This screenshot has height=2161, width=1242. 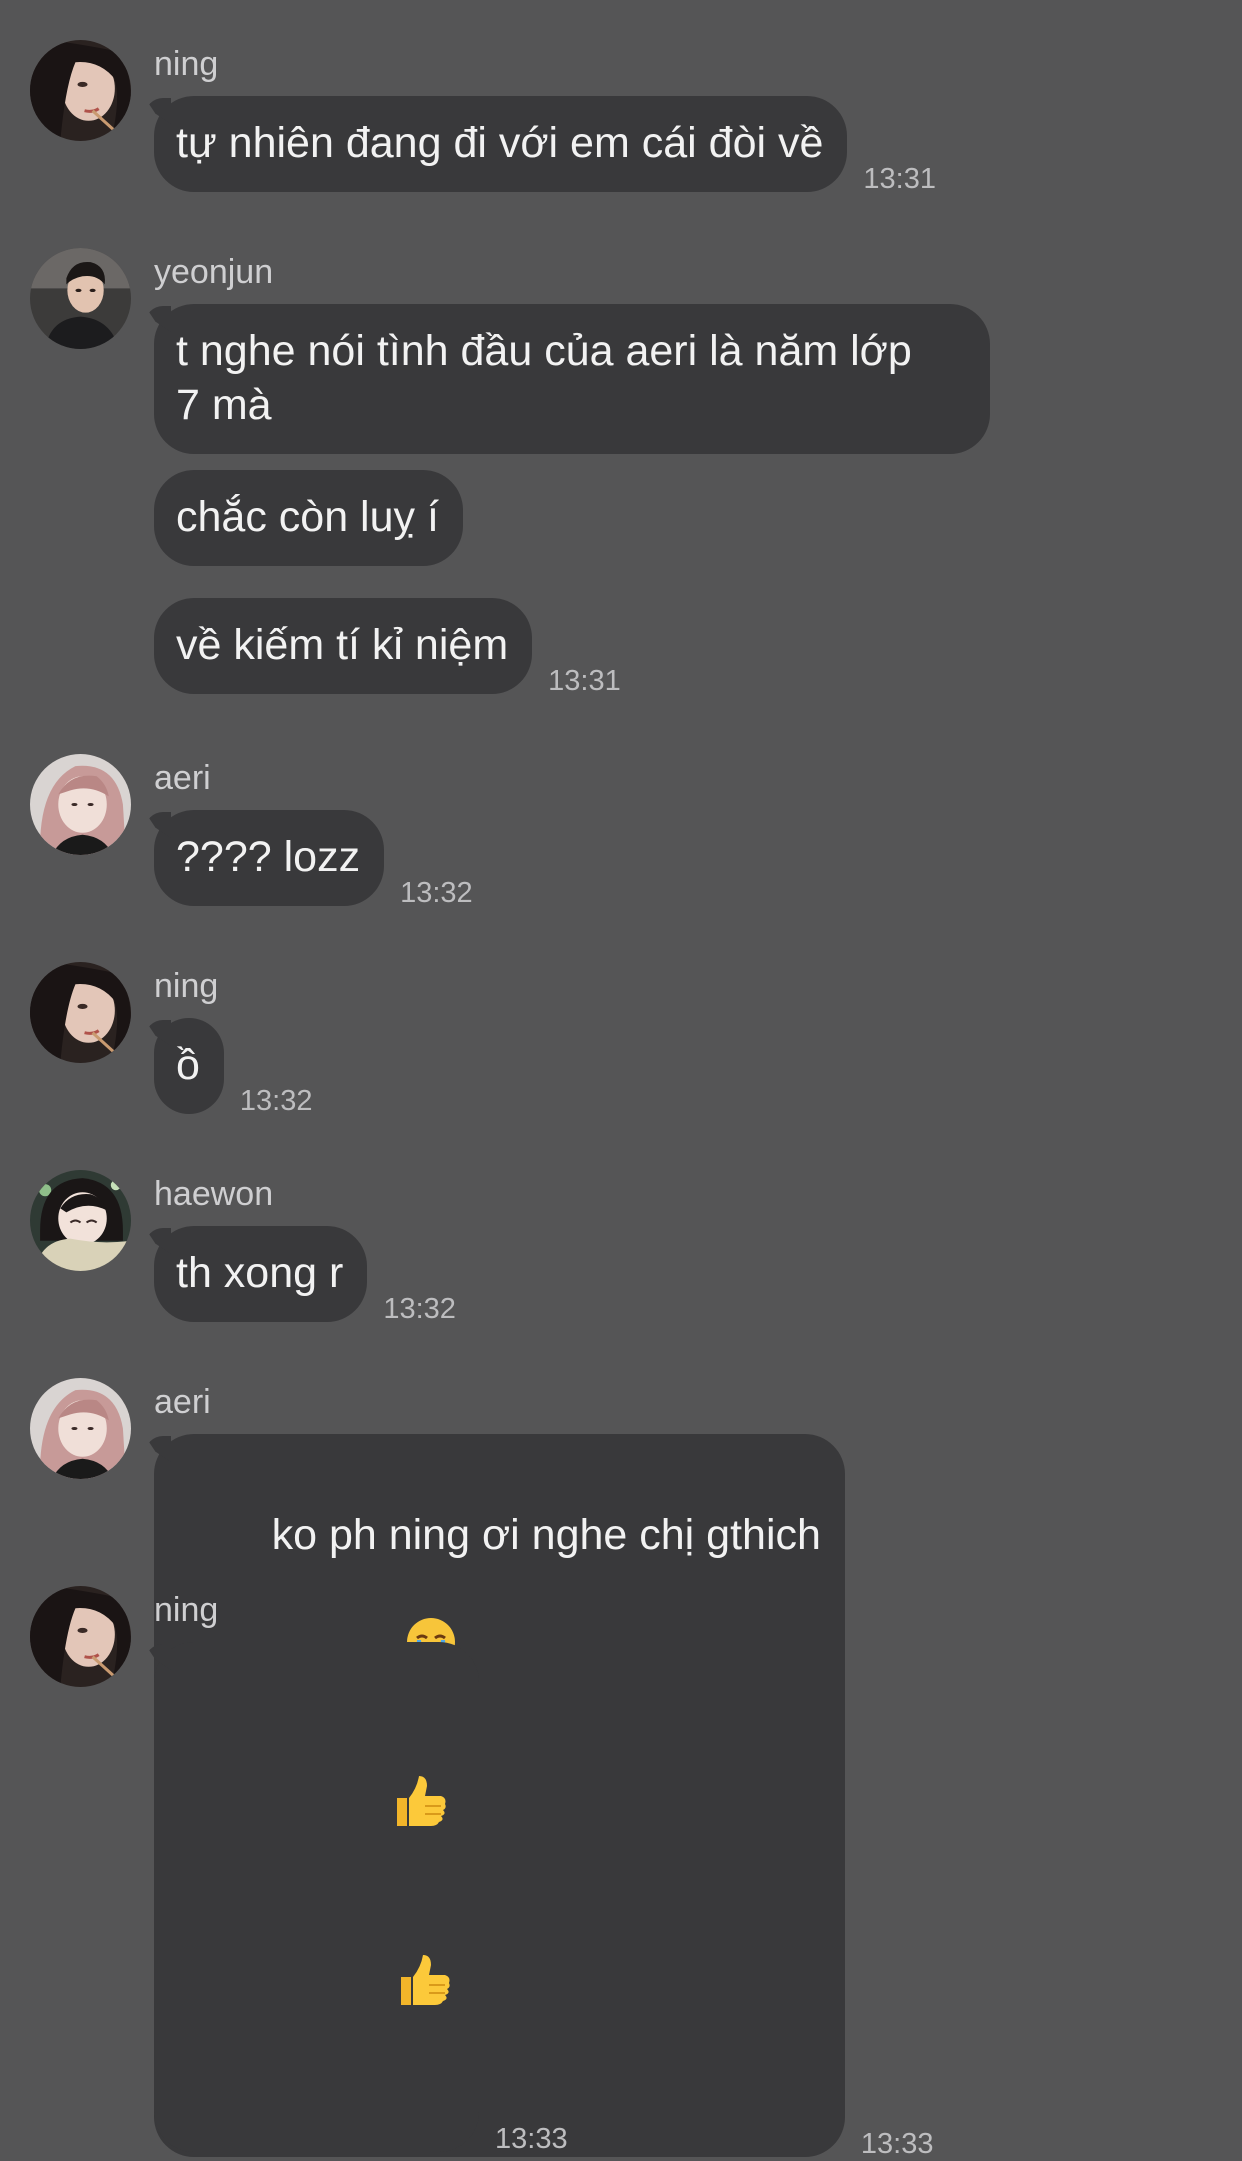 I want to click on message-bubble: tự nhiên đang đi với em cái đòi về, so click(x=501, y=144).